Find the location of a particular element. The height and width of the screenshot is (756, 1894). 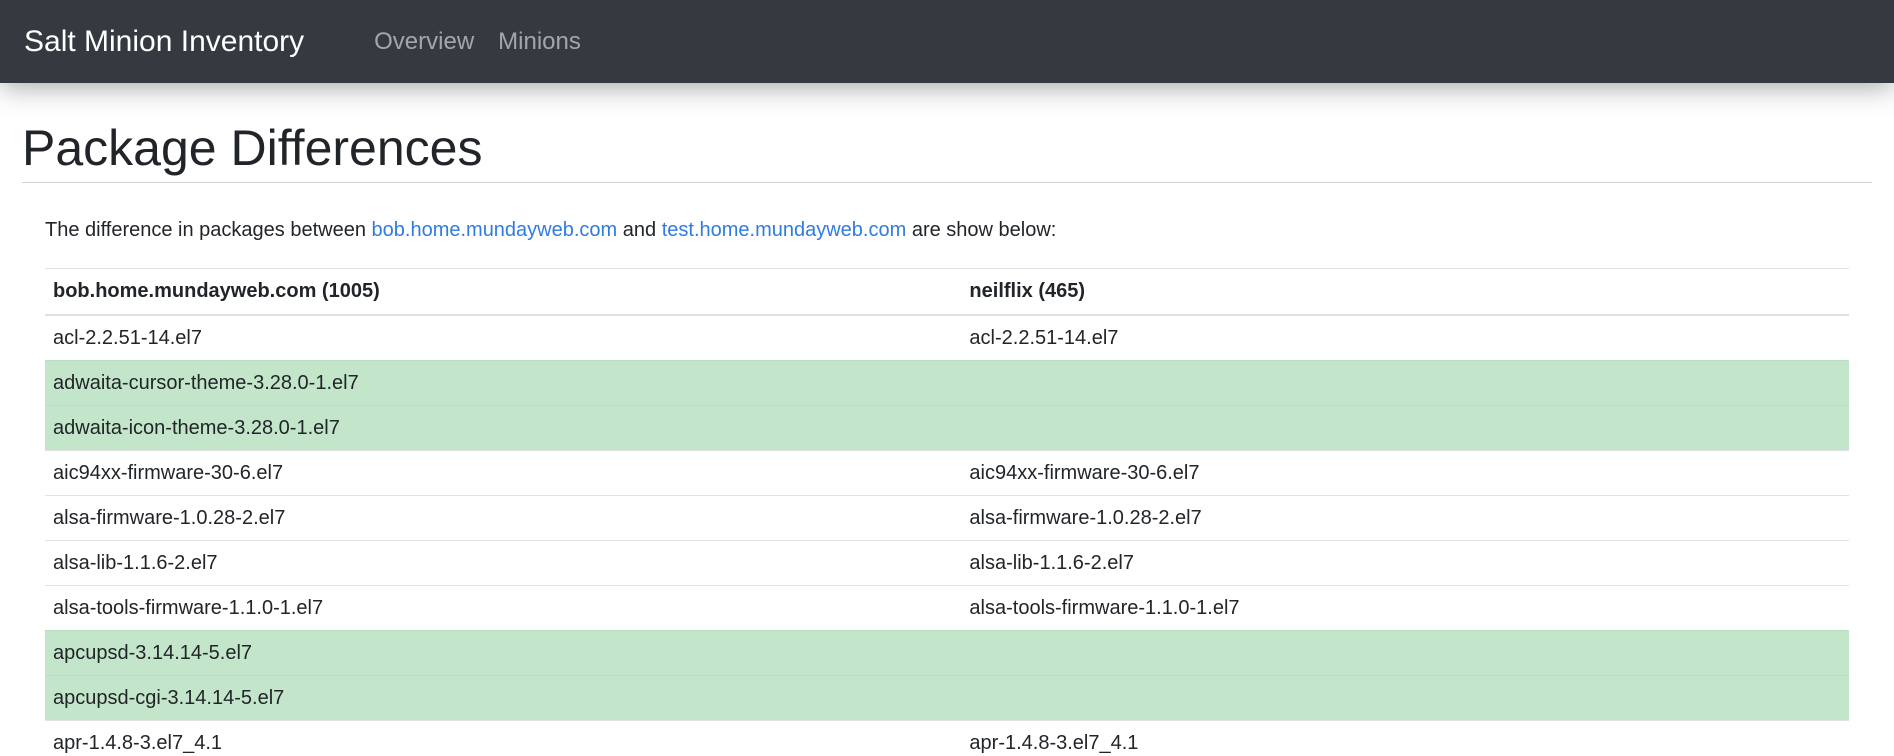

intro-middle: and is located at coordinates (639, 230).